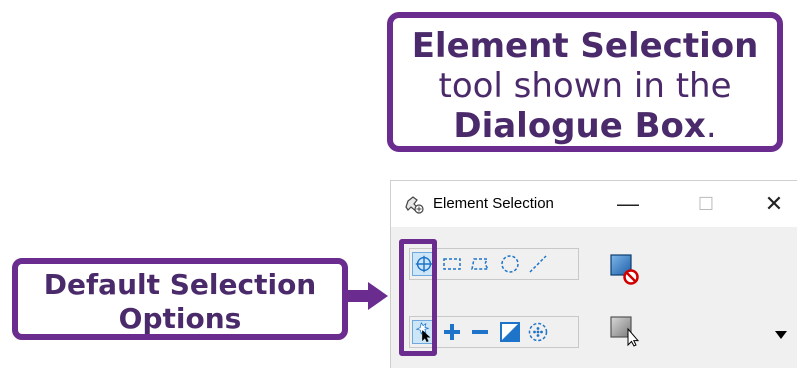  What do you see at coordinates (711, 126) in the screenshot?
I see `callout-line3-end: .` at bounding box center [711, 126].